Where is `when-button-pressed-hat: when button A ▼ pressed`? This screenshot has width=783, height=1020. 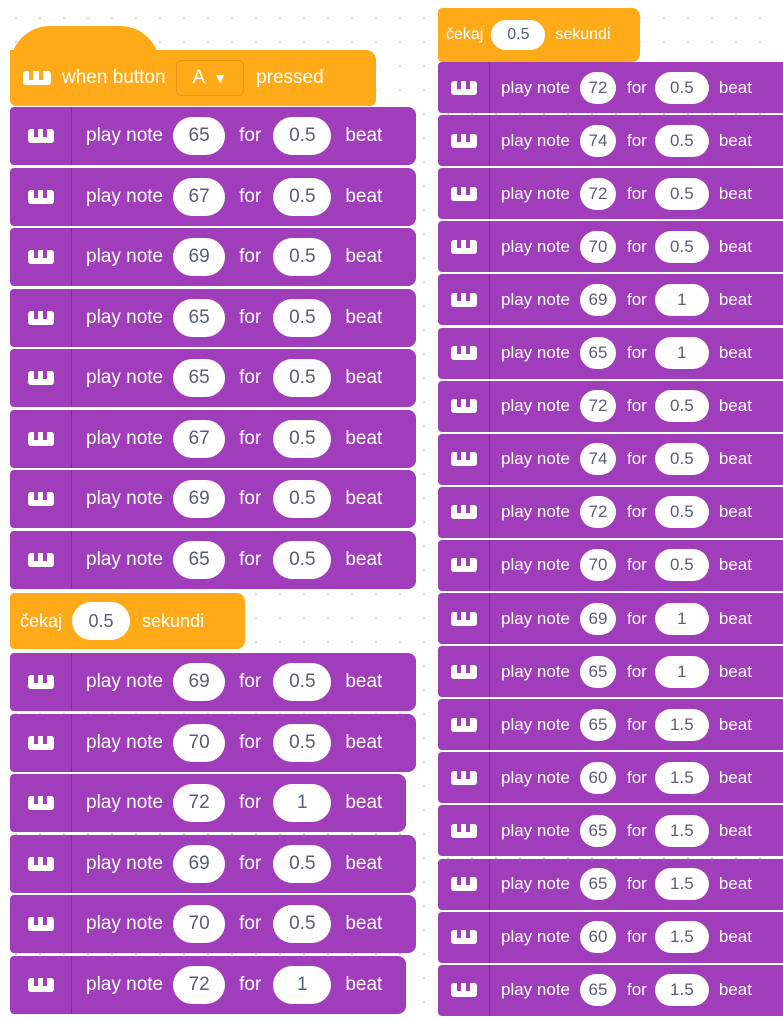 when-button-pressed-hat: when button A ▼ pressed is located at coordinates (193, 78).